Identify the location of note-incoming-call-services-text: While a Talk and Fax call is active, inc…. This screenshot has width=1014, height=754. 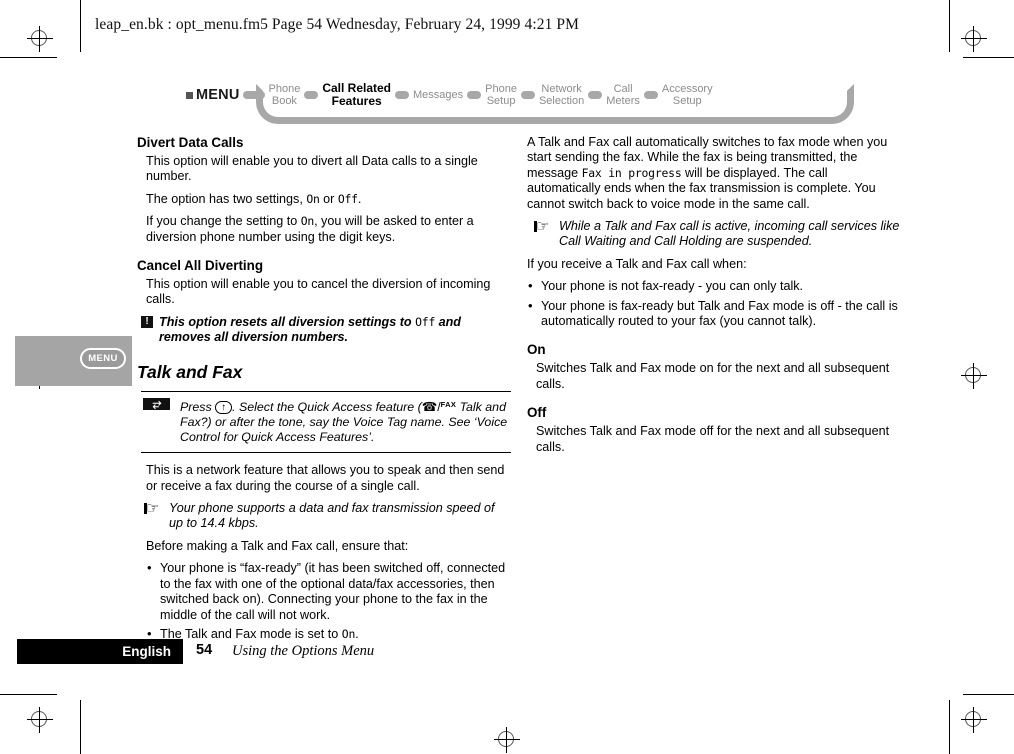
(729, 234).